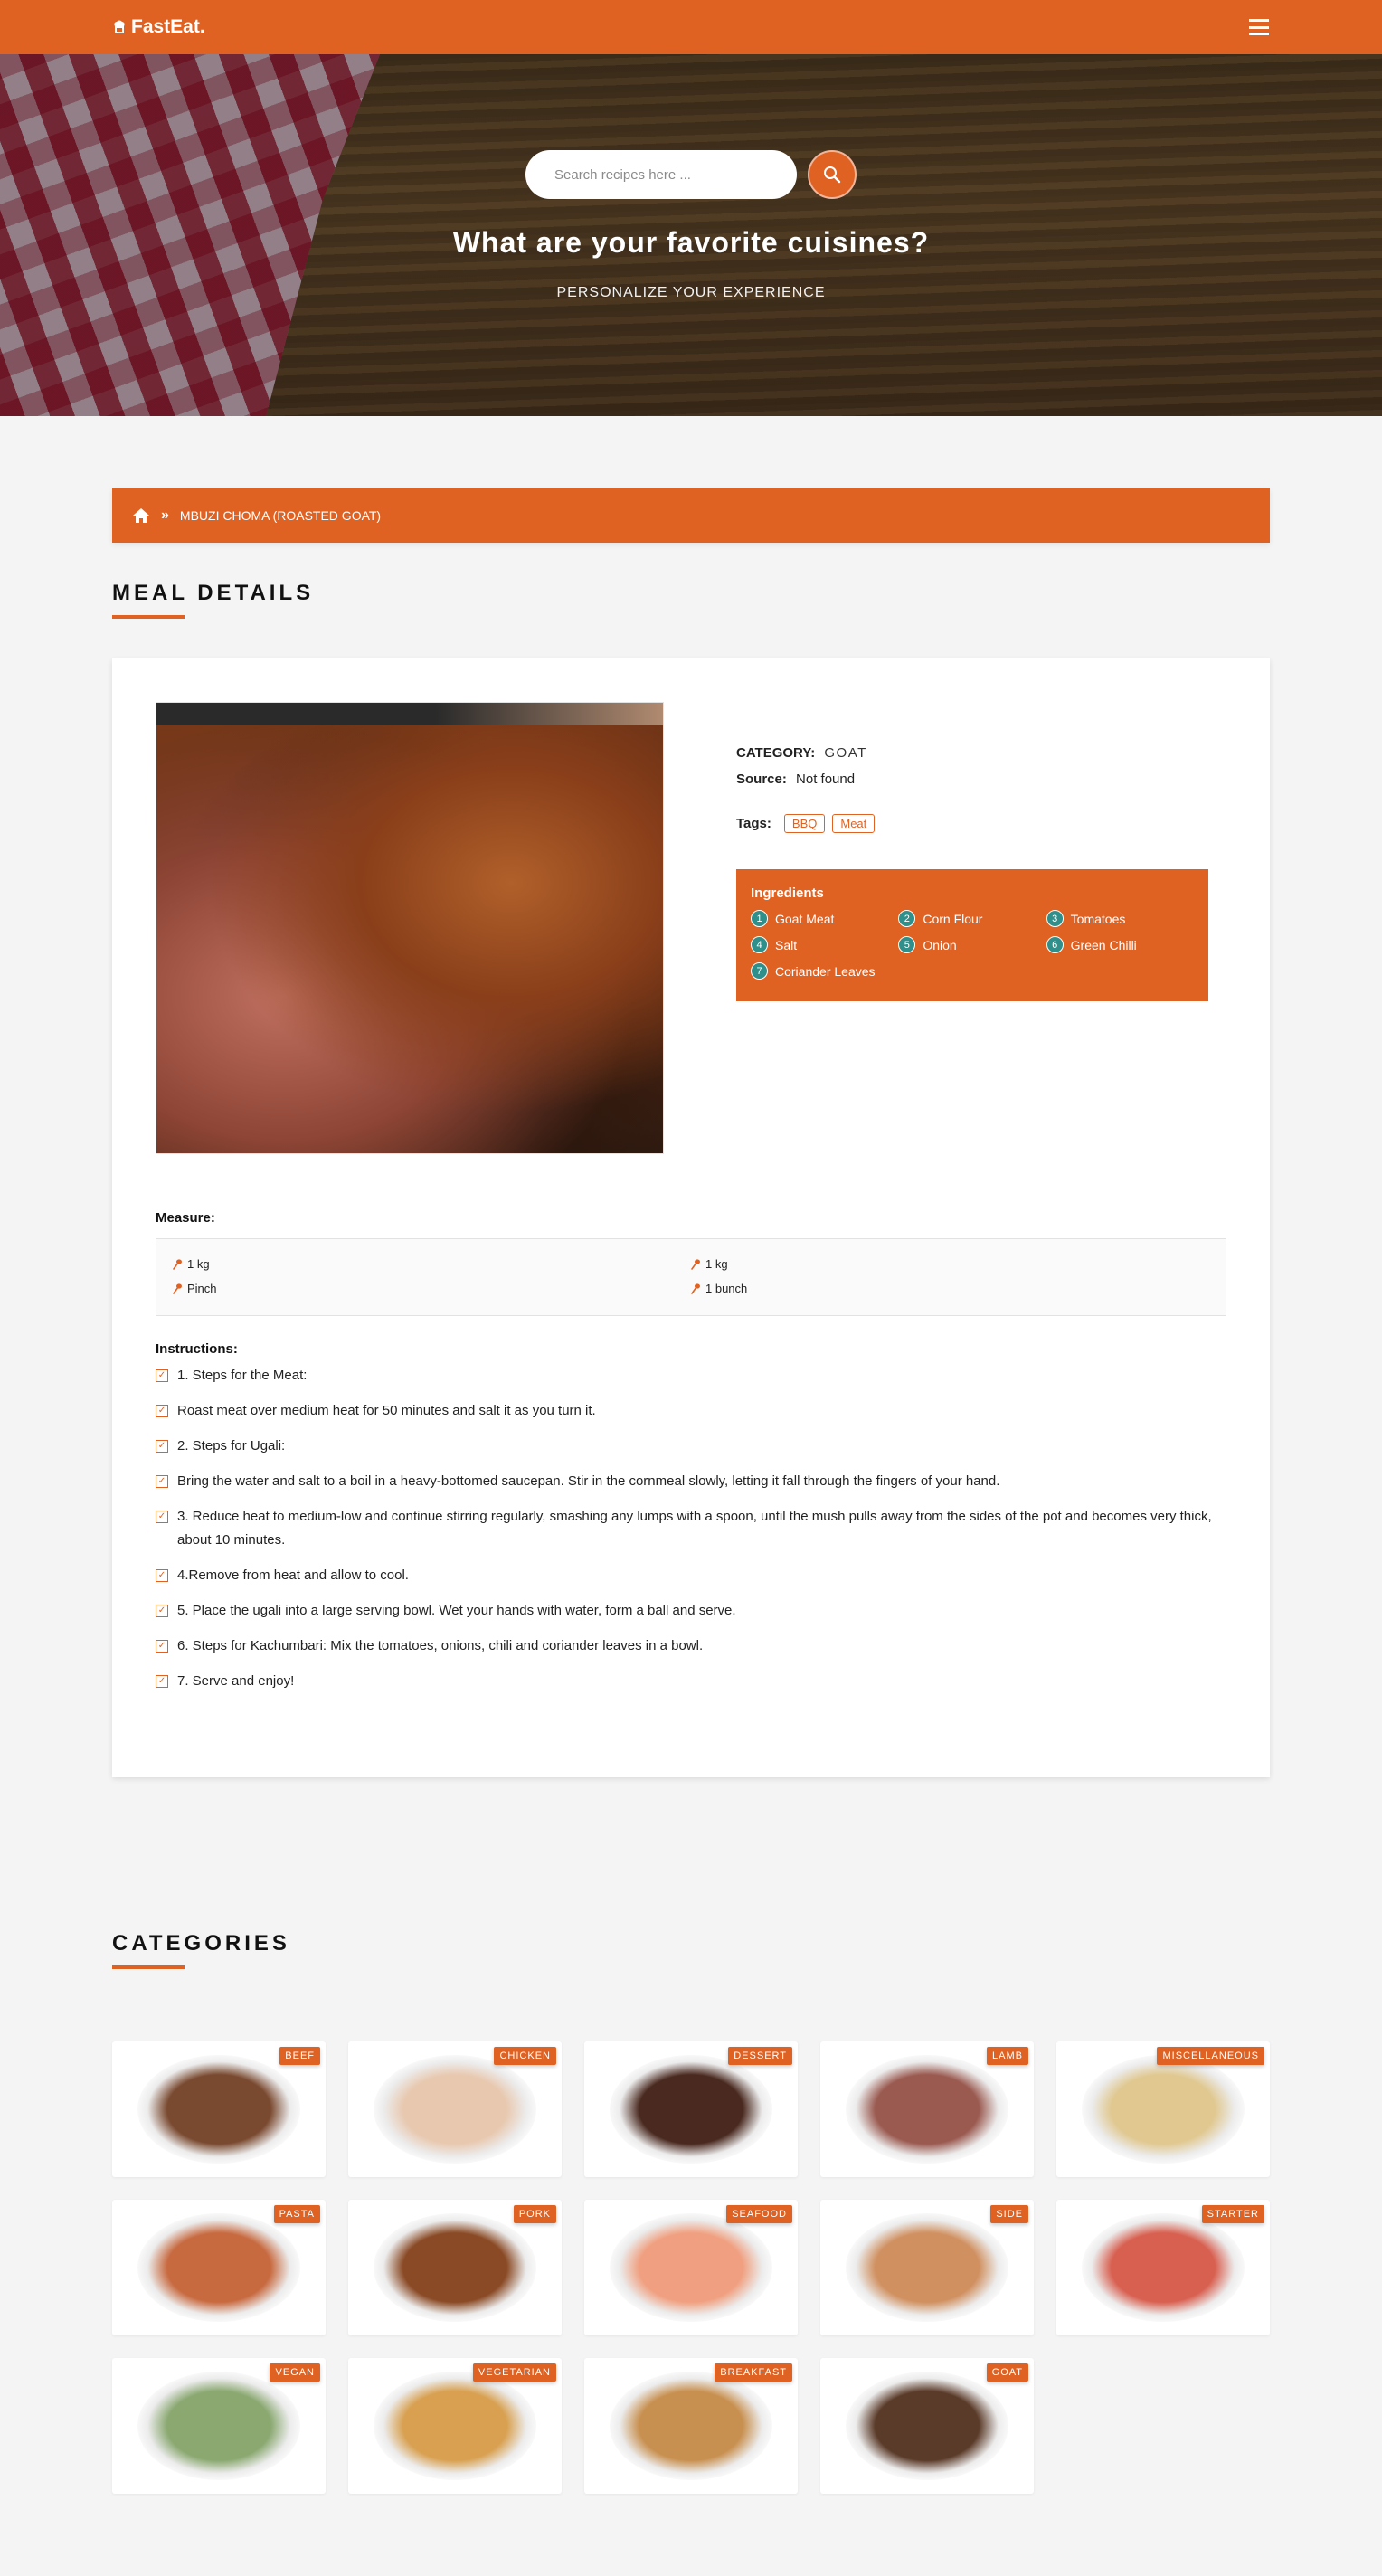 Image resolution: width=1382 pixels, height=2576 pixels. I want to click on category-badge: PASTA, so click(296, 2214).